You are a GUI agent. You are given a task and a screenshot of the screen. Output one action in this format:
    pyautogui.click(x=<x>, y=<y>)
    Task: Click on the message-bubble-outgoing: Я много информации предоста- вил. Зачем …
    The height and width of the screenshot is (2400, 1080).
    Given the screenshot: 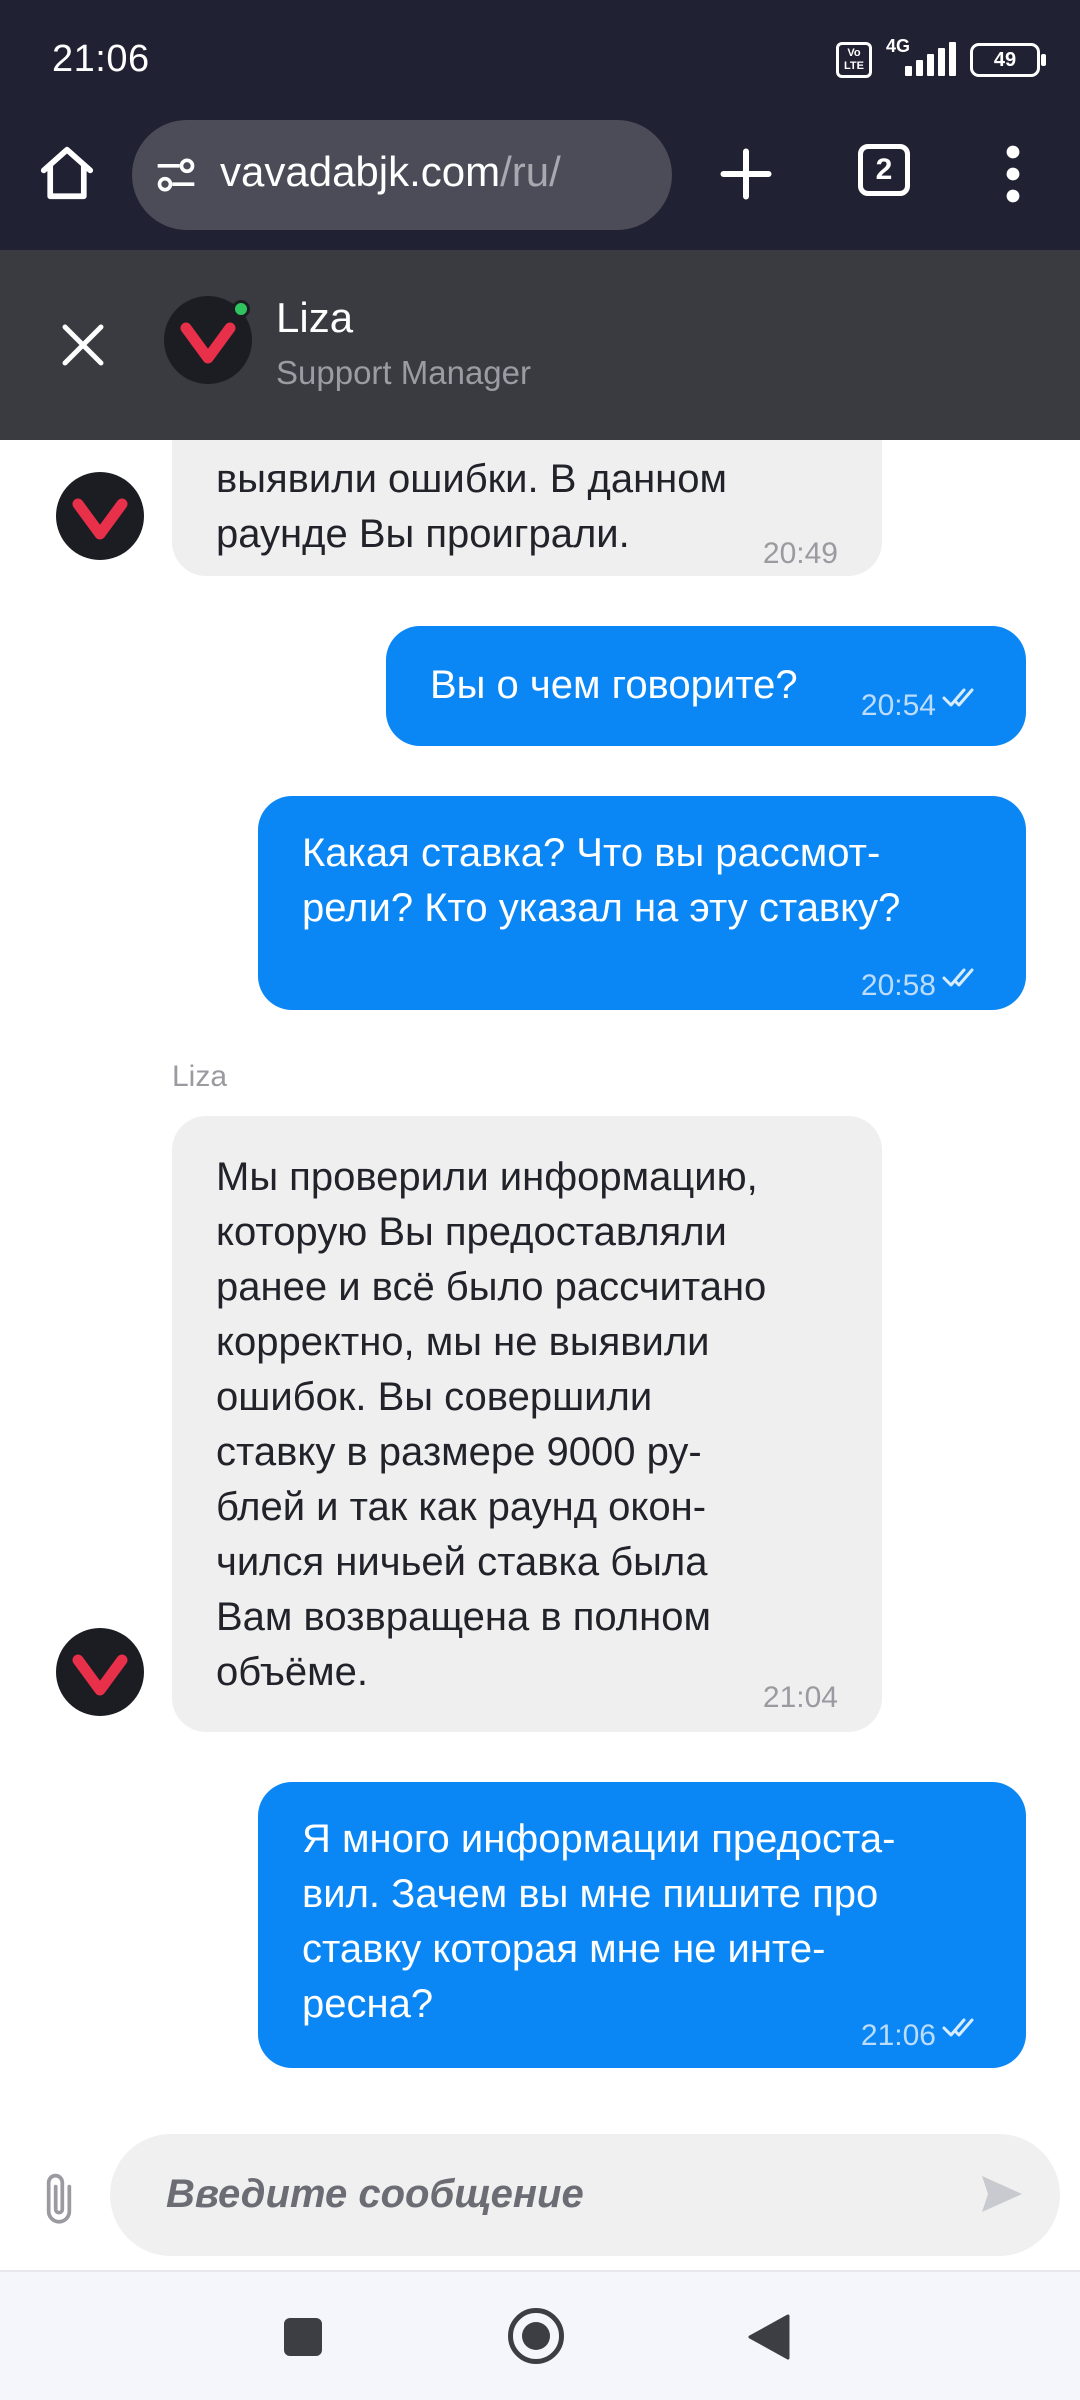 What is the action you would take?
    pyautogui.click(x=642, y=1925)
    